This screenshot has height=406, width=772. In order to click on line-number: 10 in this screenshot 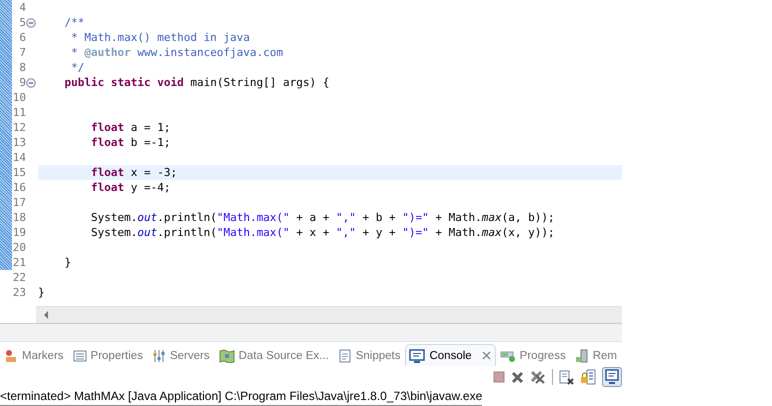, I will do `click(19, 97)`.